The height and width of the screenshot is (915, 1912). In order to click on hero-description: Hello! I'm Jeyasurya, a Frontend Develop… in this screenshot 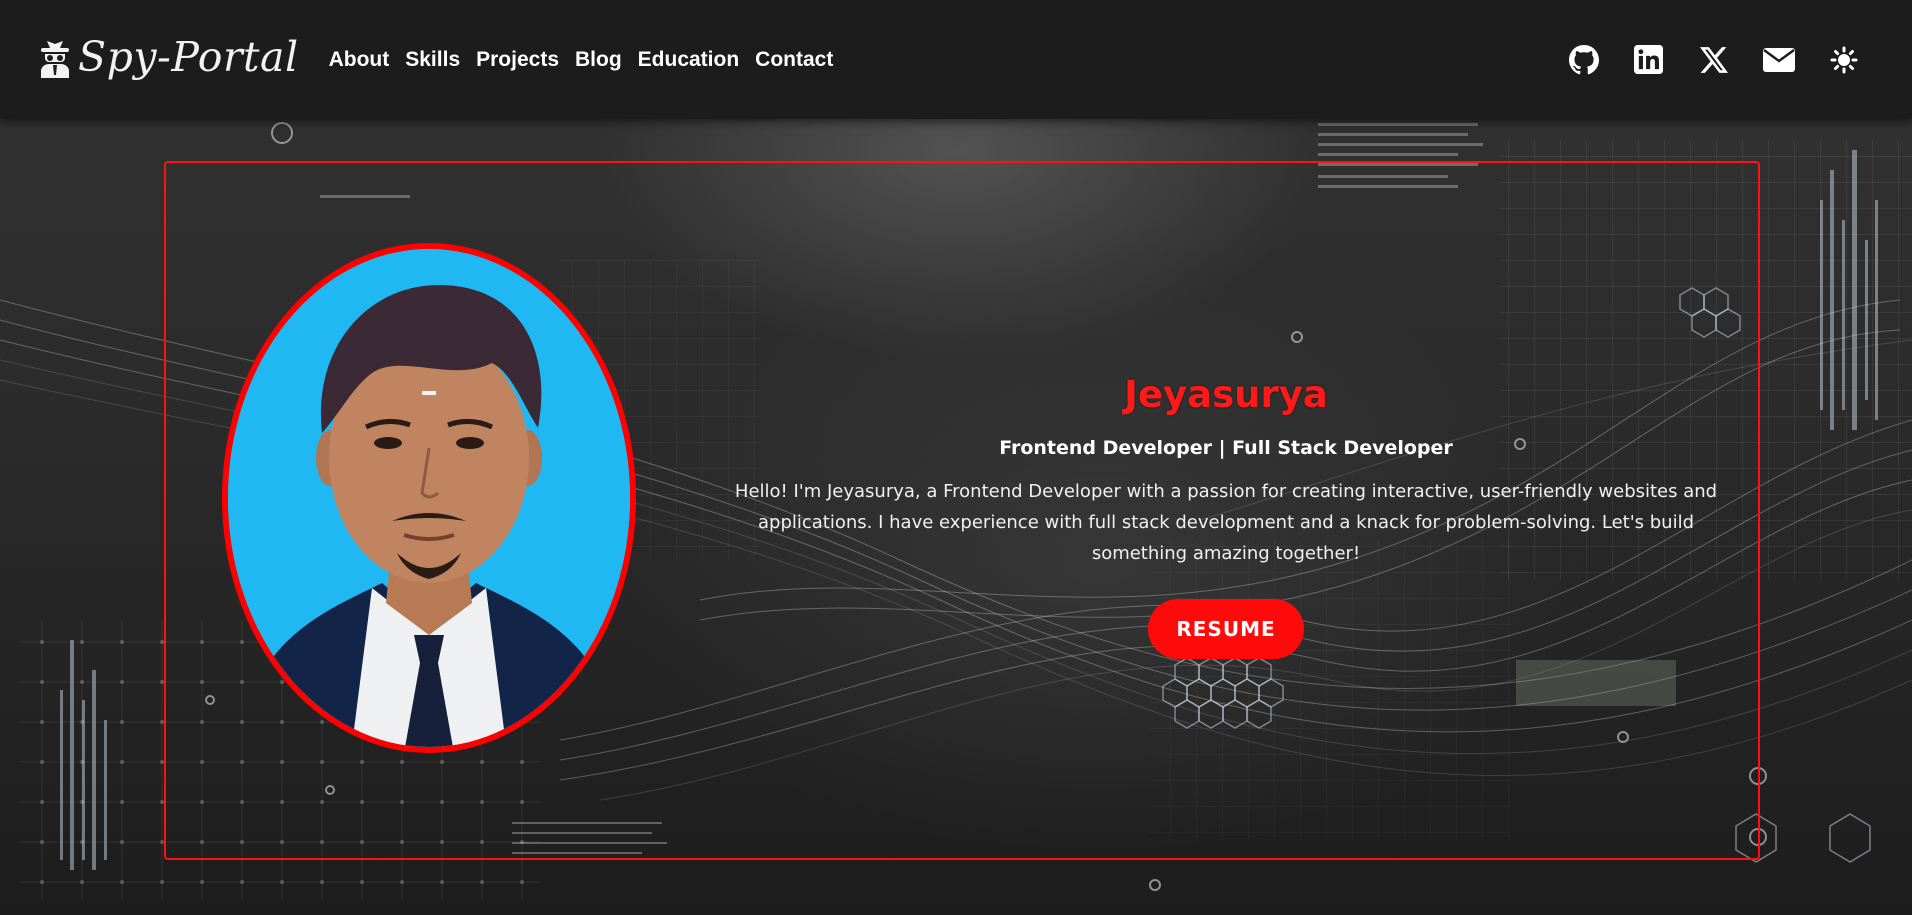, I will do `click(1226, 522)`.